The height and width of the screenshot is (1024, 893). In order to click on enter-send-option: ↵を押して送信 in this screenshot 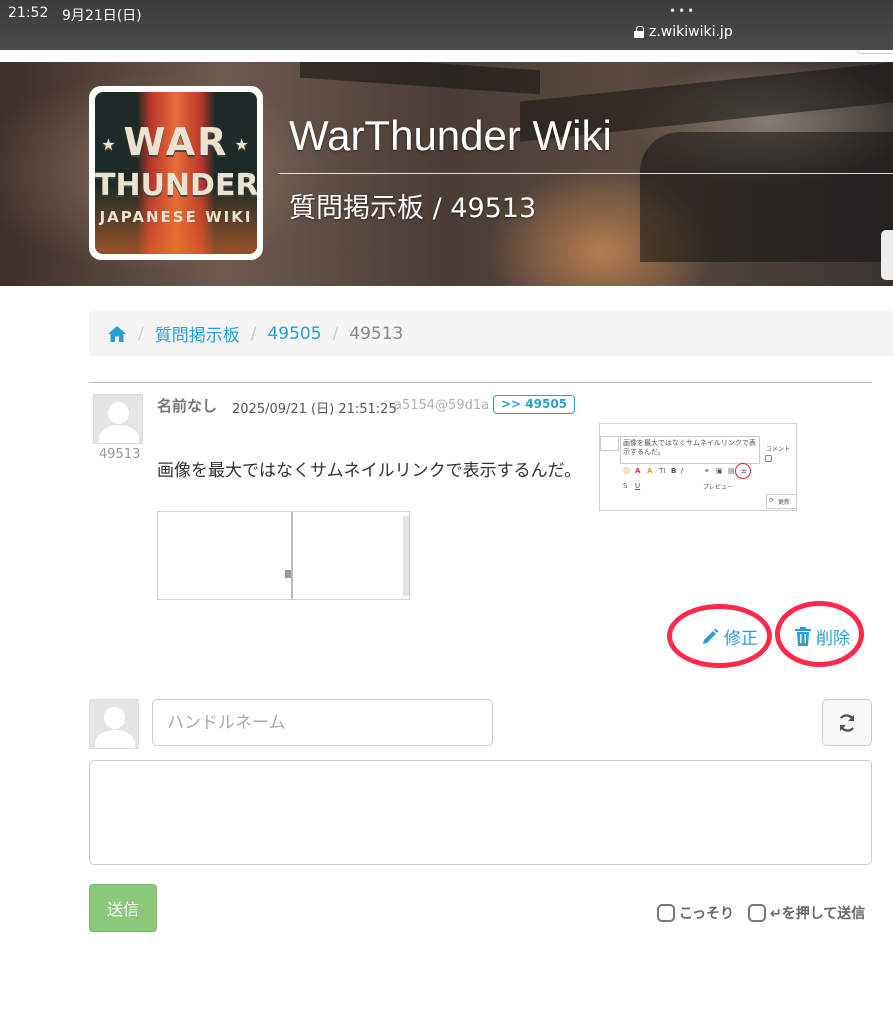, I will do `click(806, 913)`.